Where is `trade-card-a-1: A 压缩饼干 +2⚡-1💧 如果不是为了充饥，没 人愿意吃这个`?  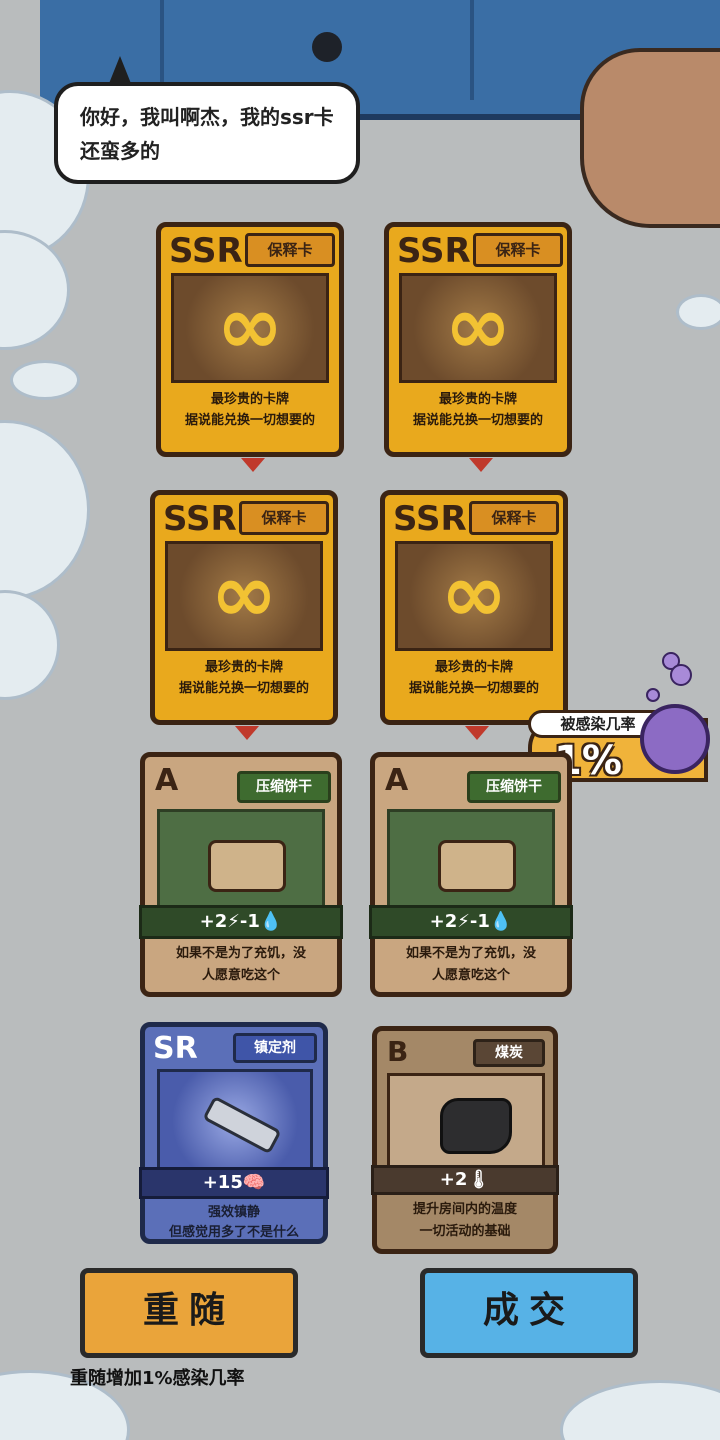 trade-card-a-1: A 压缩饼干 +2⚡-1💧 如果不是为了充饥，没 人愿意吃这个 is located at coordinates (241, 874).